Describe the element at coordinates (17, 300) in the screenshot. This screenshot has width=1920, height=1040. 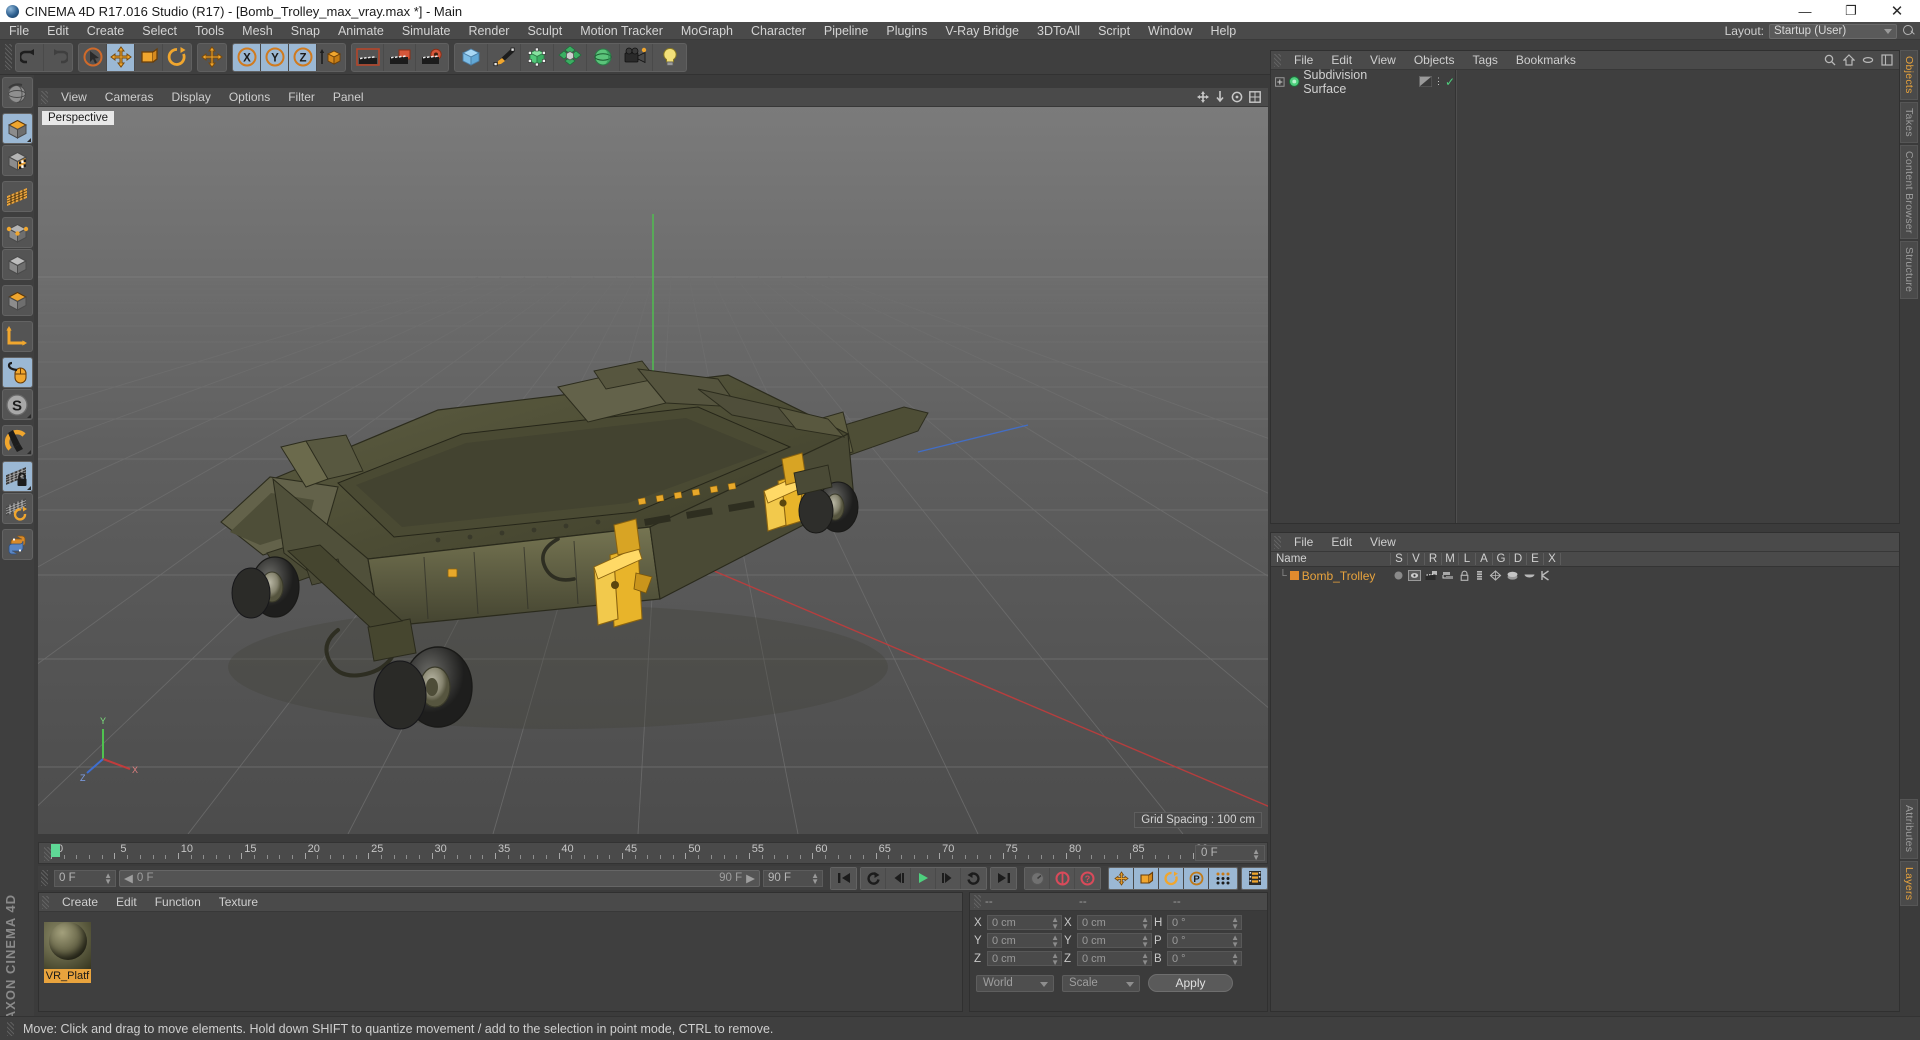
I see `object-axis-button` at that location.